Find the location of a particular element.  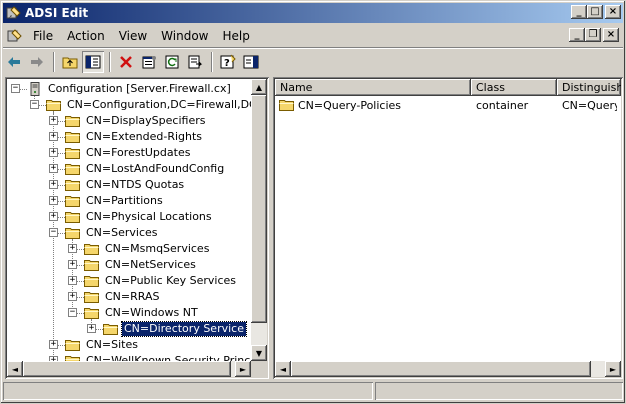

tree-node: CN=DisplaySpecifiers is located at coordinates (136, 121).